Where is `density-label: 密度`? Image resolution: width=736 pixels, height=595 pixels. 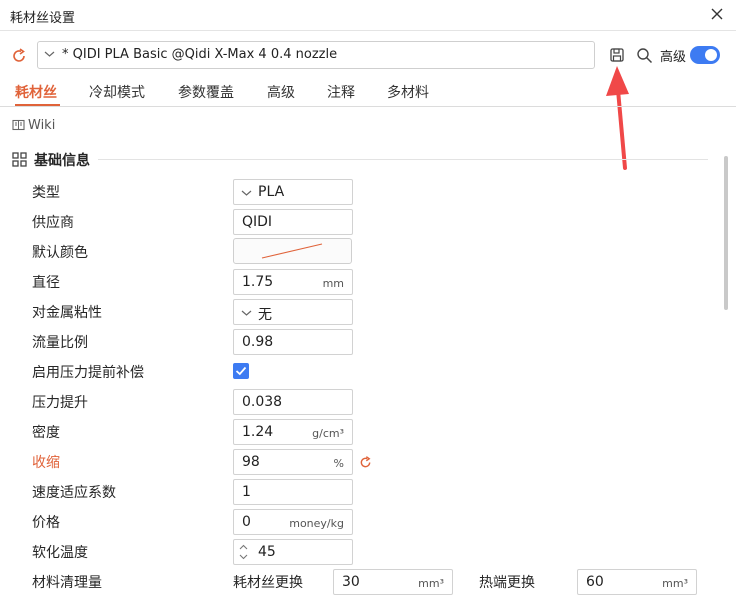 density-label: 密度 is located at coordinates (46, 433).